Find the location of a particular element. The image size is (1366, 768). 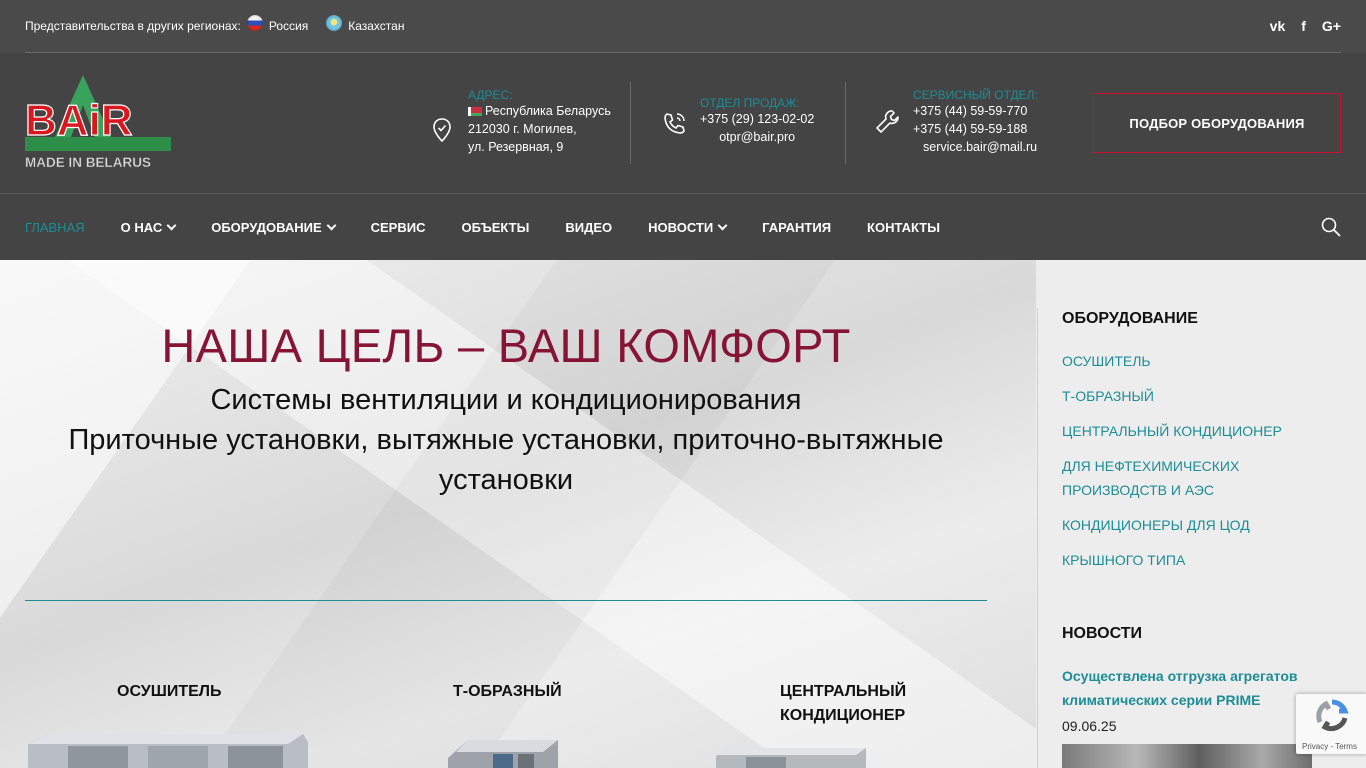

russia-flag-icon is located at coordinates (254, 23).